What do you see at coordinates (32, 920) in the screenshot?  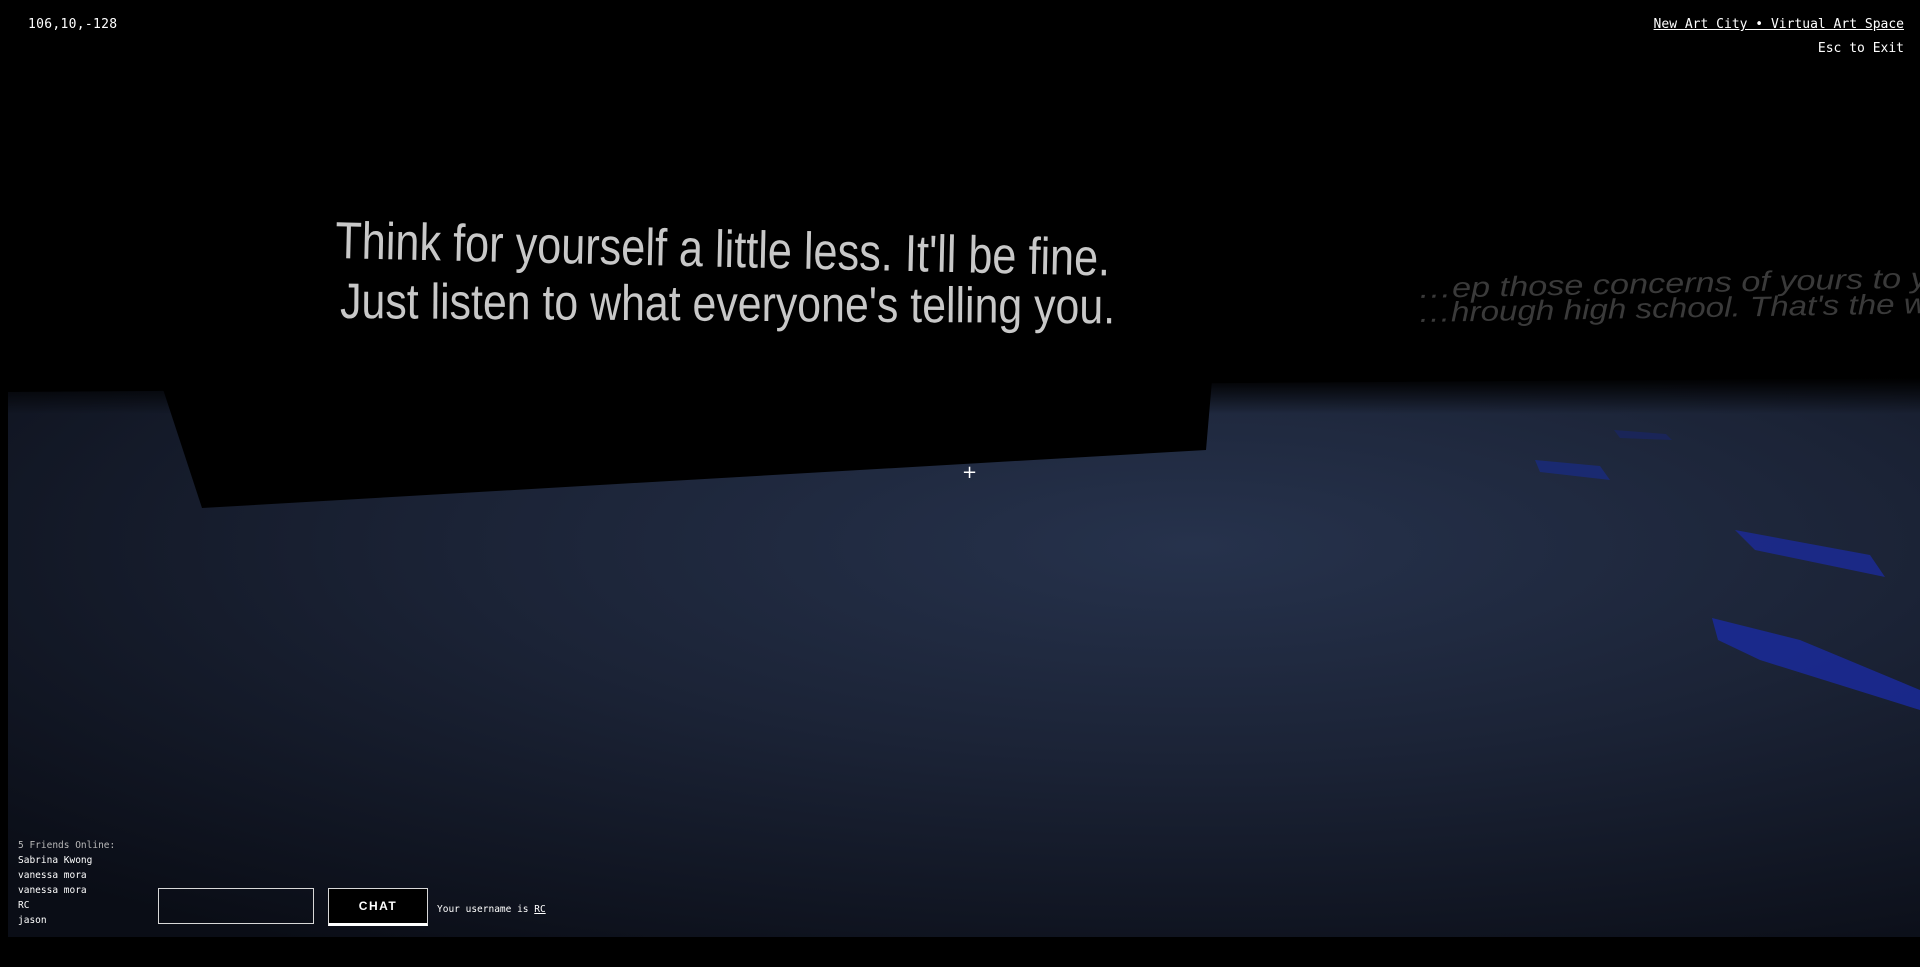 I see `friend-item: jason` at bounding box center [32, 920].